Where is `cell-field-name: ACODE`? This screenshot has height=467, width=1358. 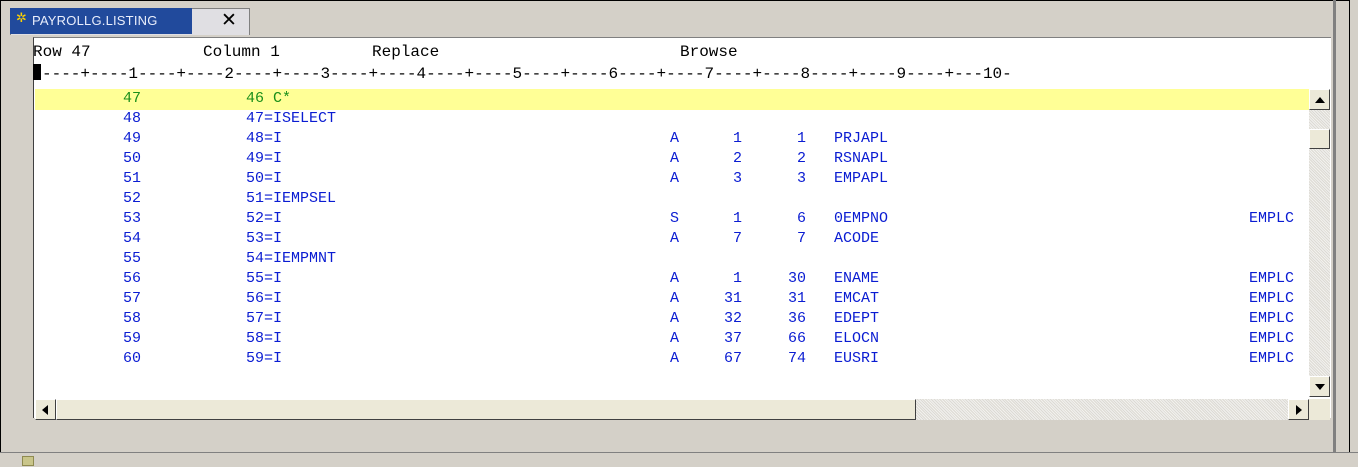 cell-field-name: ACODE is located at coordinates (857, 238).